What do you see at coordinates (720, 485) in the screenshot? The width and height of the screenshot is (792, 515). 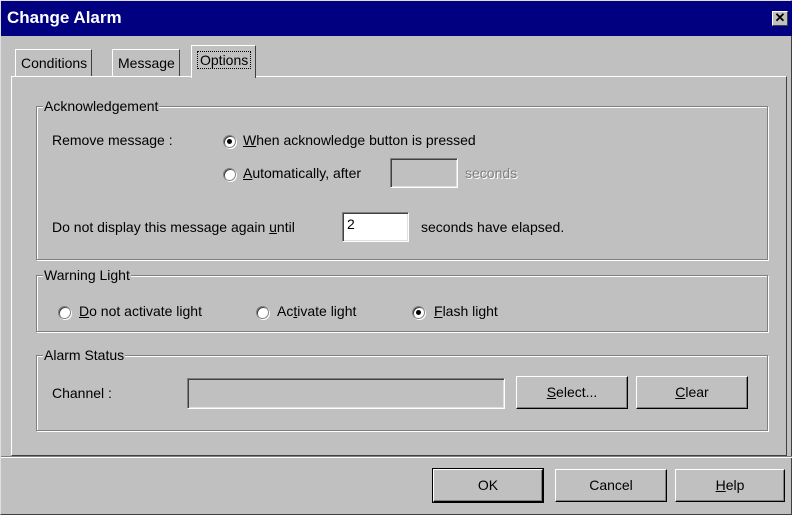 I see `hotkey-h: H` at bounding box center [720, 485].